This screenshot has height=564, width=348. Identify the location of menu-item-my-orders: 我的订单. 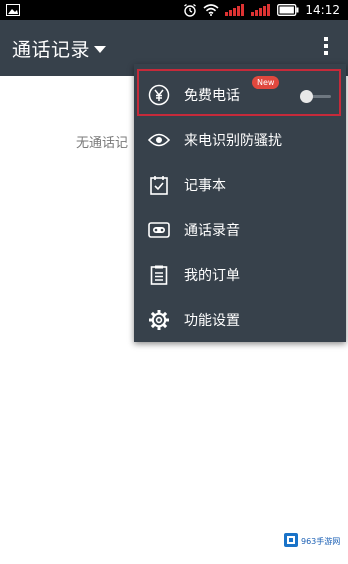
(240, 274).